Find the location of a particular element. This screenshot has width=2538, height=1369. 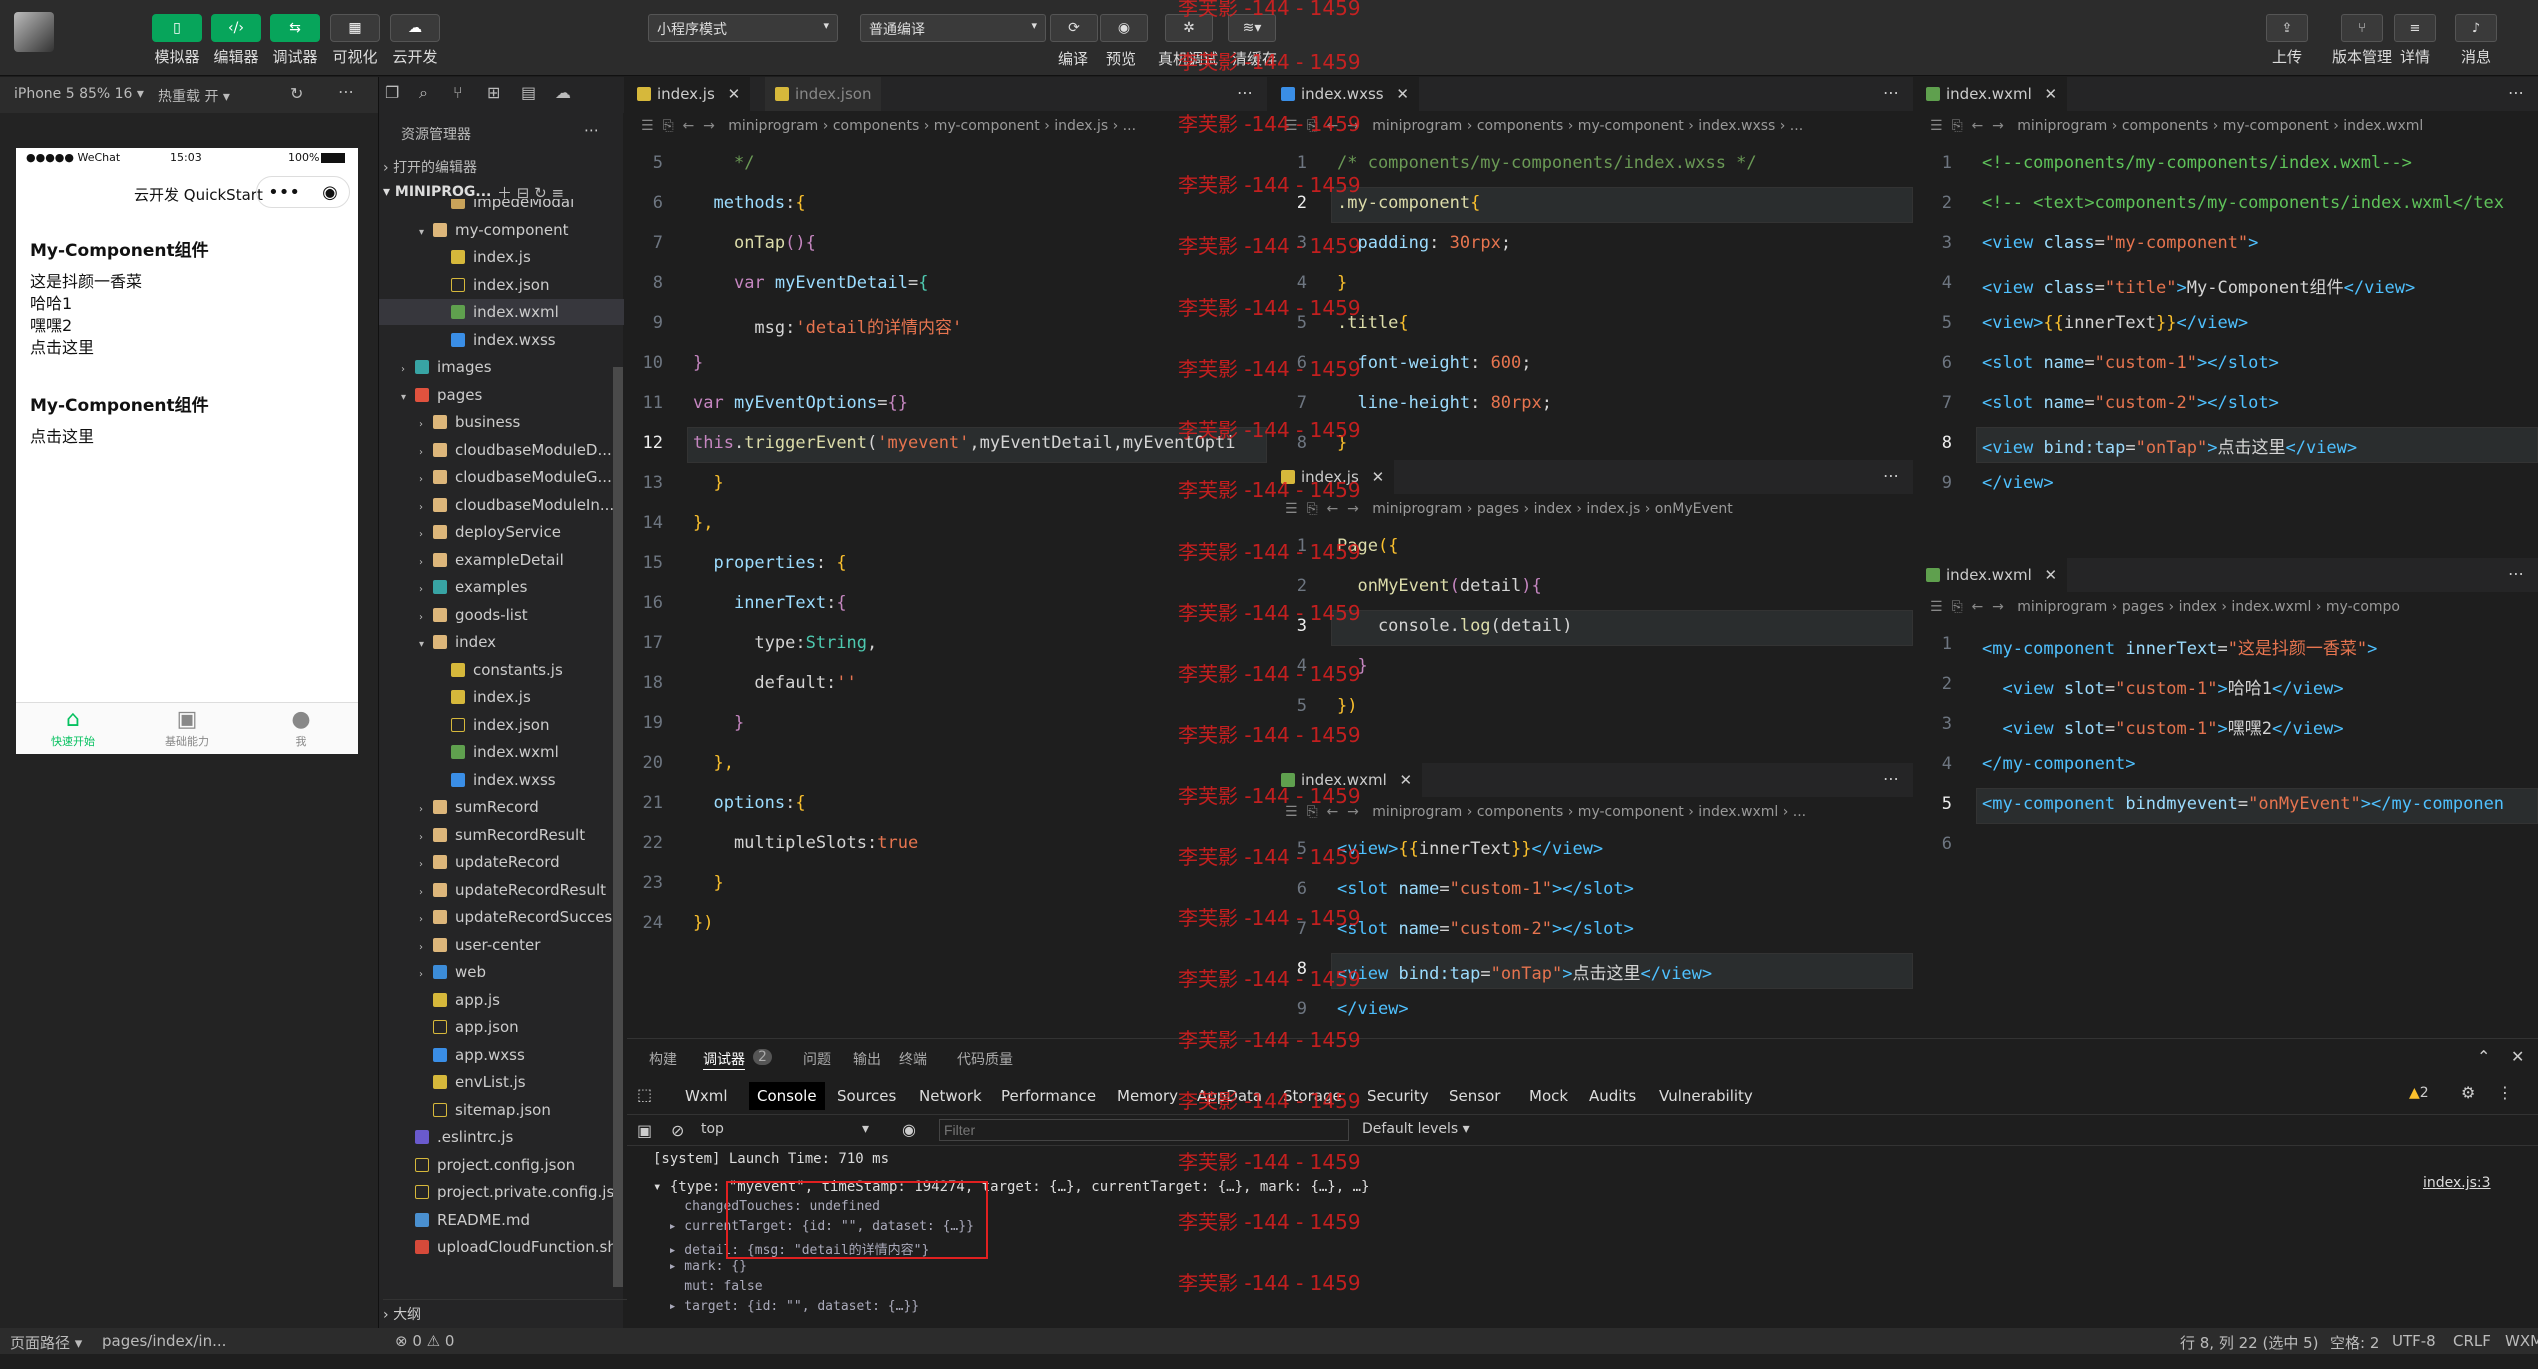

tree-item: ▾ index is located at coordinates (501, 642).